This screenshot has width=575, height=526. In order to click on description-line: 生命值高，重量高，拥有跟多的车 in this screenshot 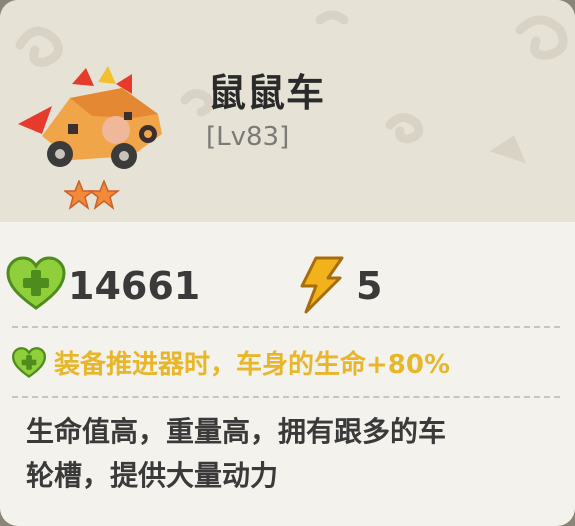, I will do `click(236, 431)`.